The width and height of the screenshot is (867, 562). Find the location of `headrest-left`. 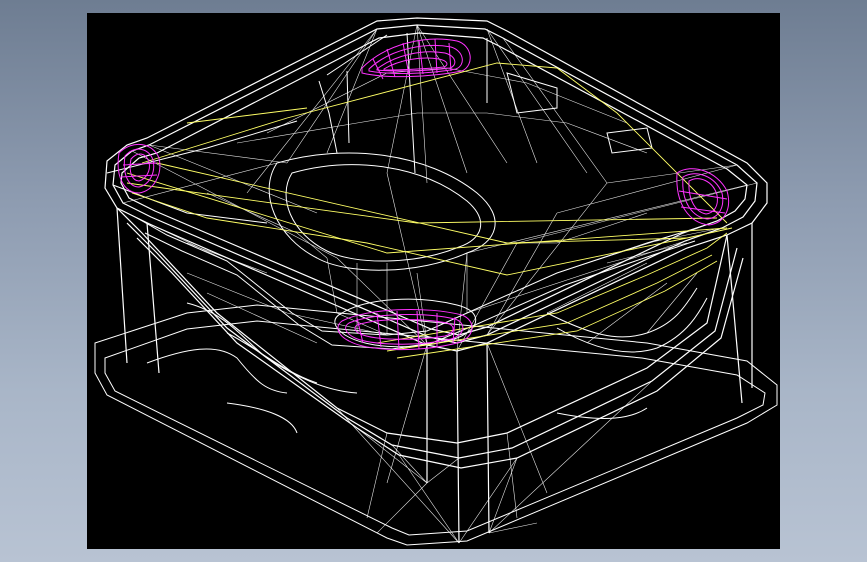

headrest-left is located at coordinates (139, 168).